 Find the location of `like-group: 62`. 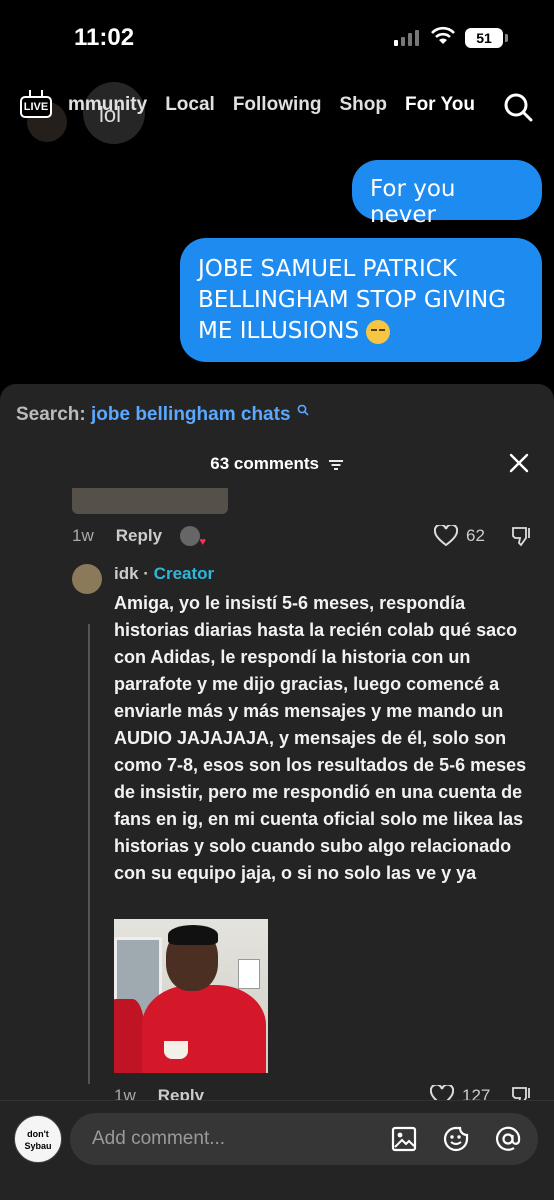

like-group: 62 is located at coordinates (459, 536).